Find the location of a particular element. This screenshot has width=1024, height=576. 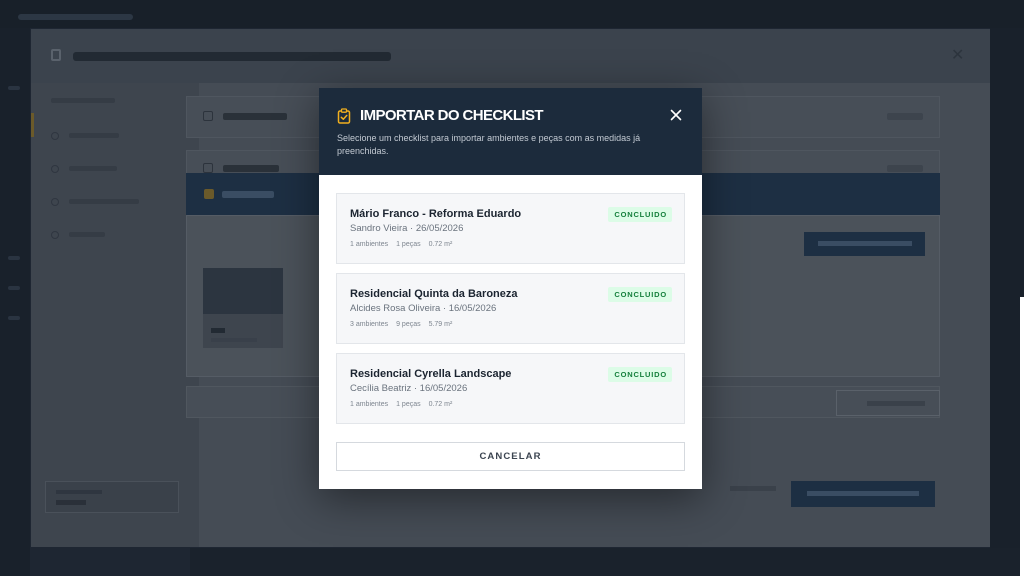

background-save-button is located at coordinates (863, 494).